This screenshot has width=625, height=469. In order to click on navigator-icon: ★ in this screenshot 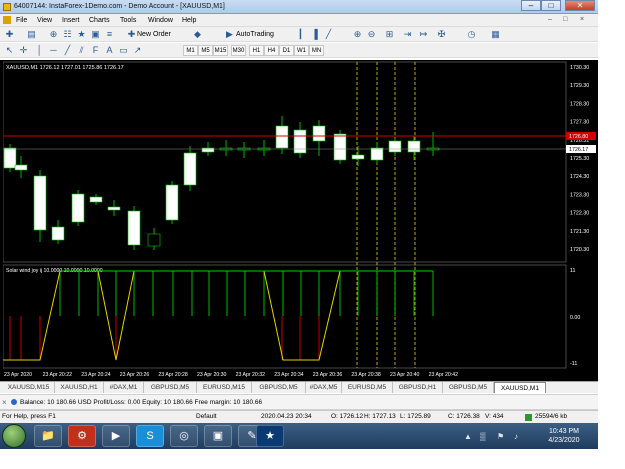, I will do `click(81, 34)`.